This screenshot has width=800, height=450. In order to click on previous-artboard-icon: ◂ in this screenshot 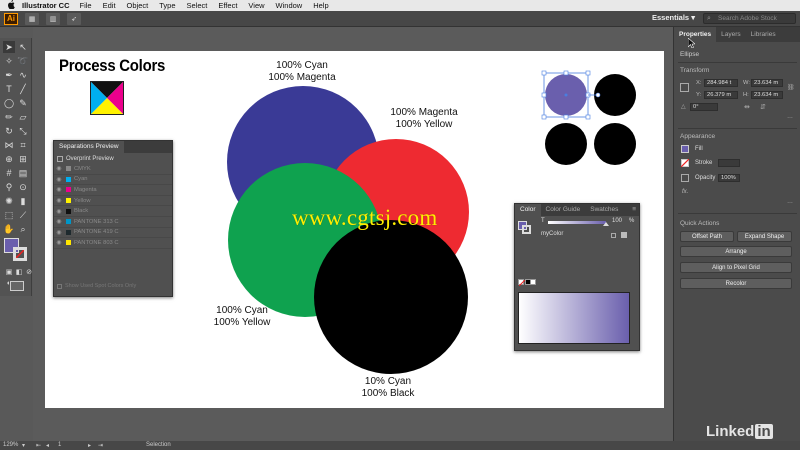, I will do `click(47, 445)`.